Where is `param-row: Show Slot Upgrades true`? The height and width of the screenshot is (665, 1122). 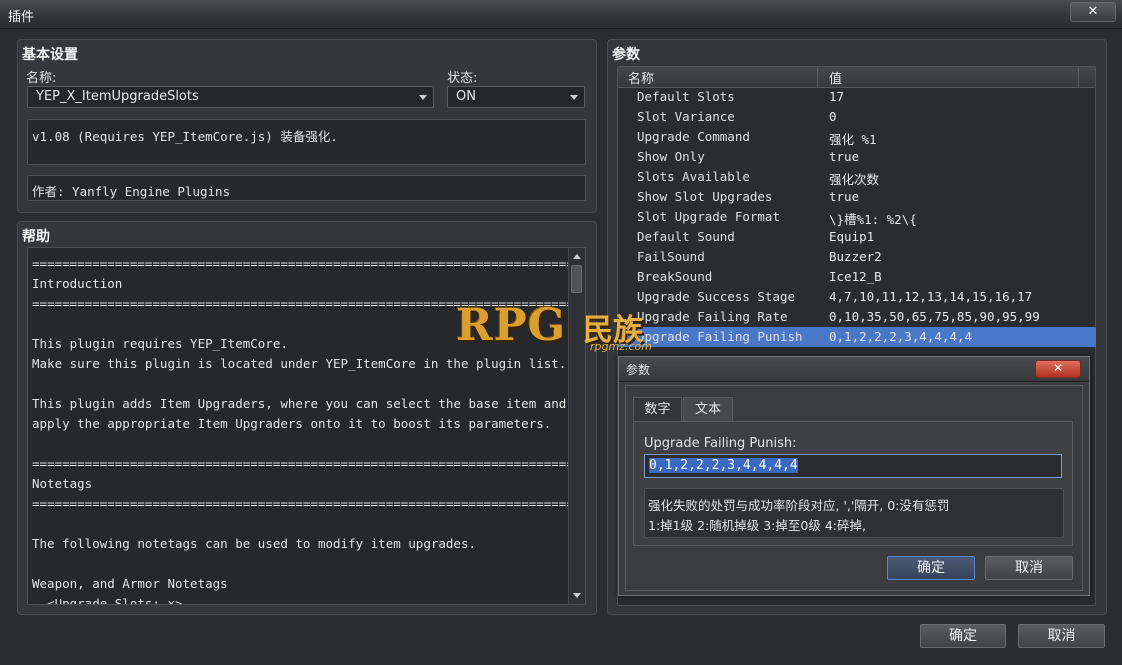
param-row: Show Slot Upgrades true is located at coordinates (857, 197).